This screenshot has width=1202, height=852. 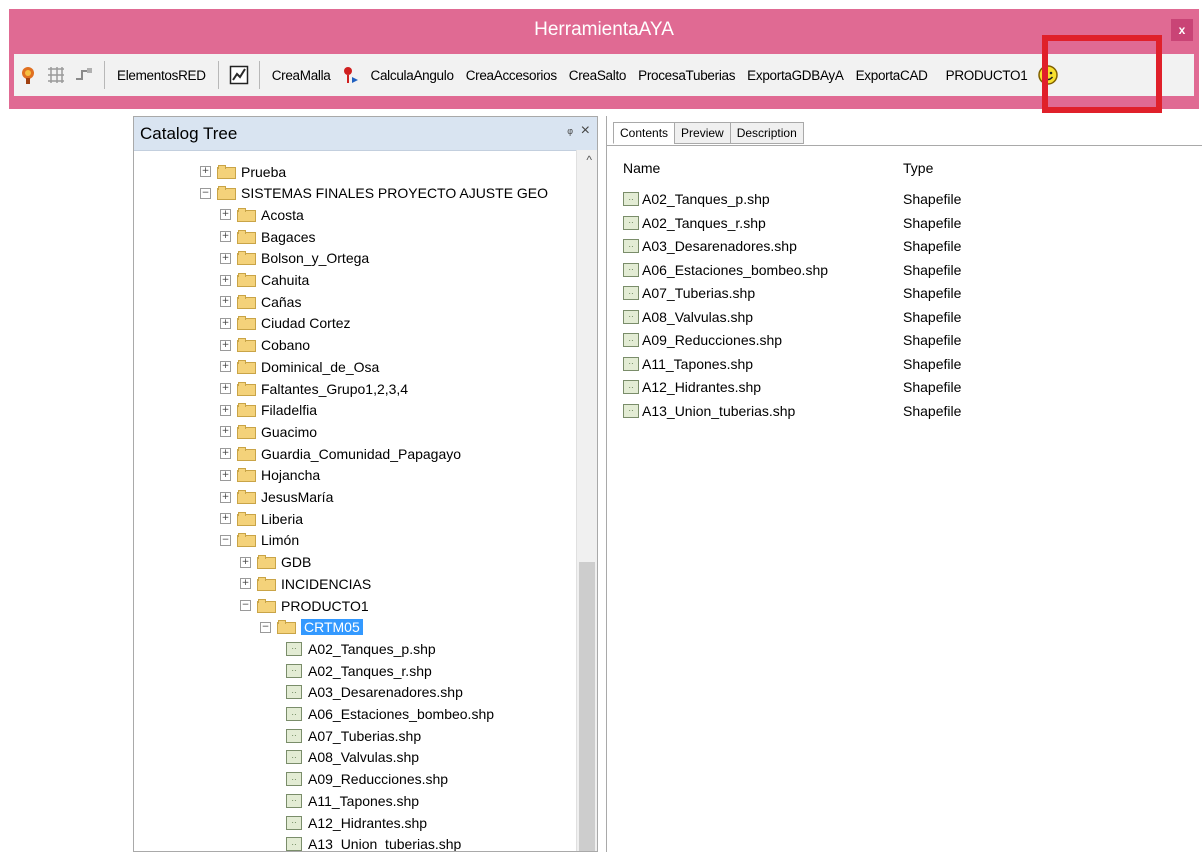 I want to click on exportacad-button: ExportaCAD, so click(x=892, y=75).